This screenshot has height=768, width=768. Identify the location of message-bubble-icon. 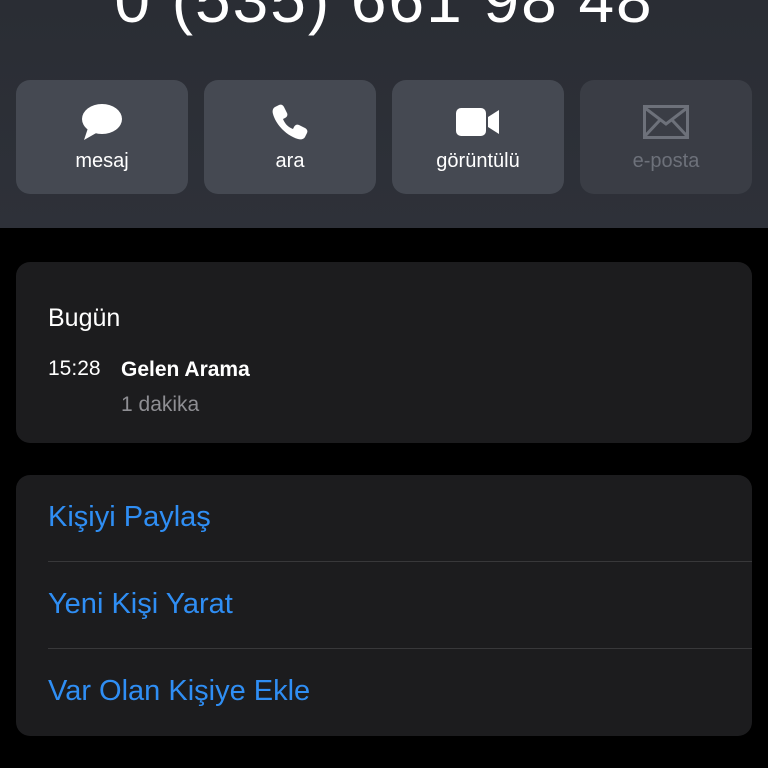
(102, 122).